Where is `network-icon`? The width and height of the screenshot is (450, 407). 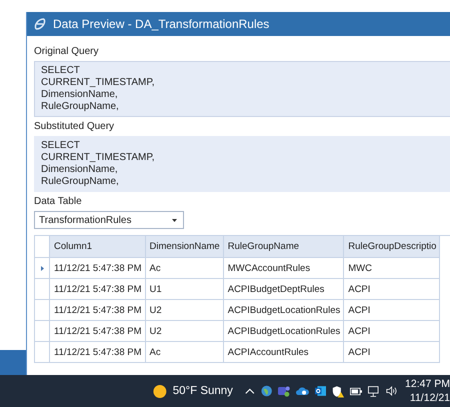
network-icon is located at coordinates (374, 391).